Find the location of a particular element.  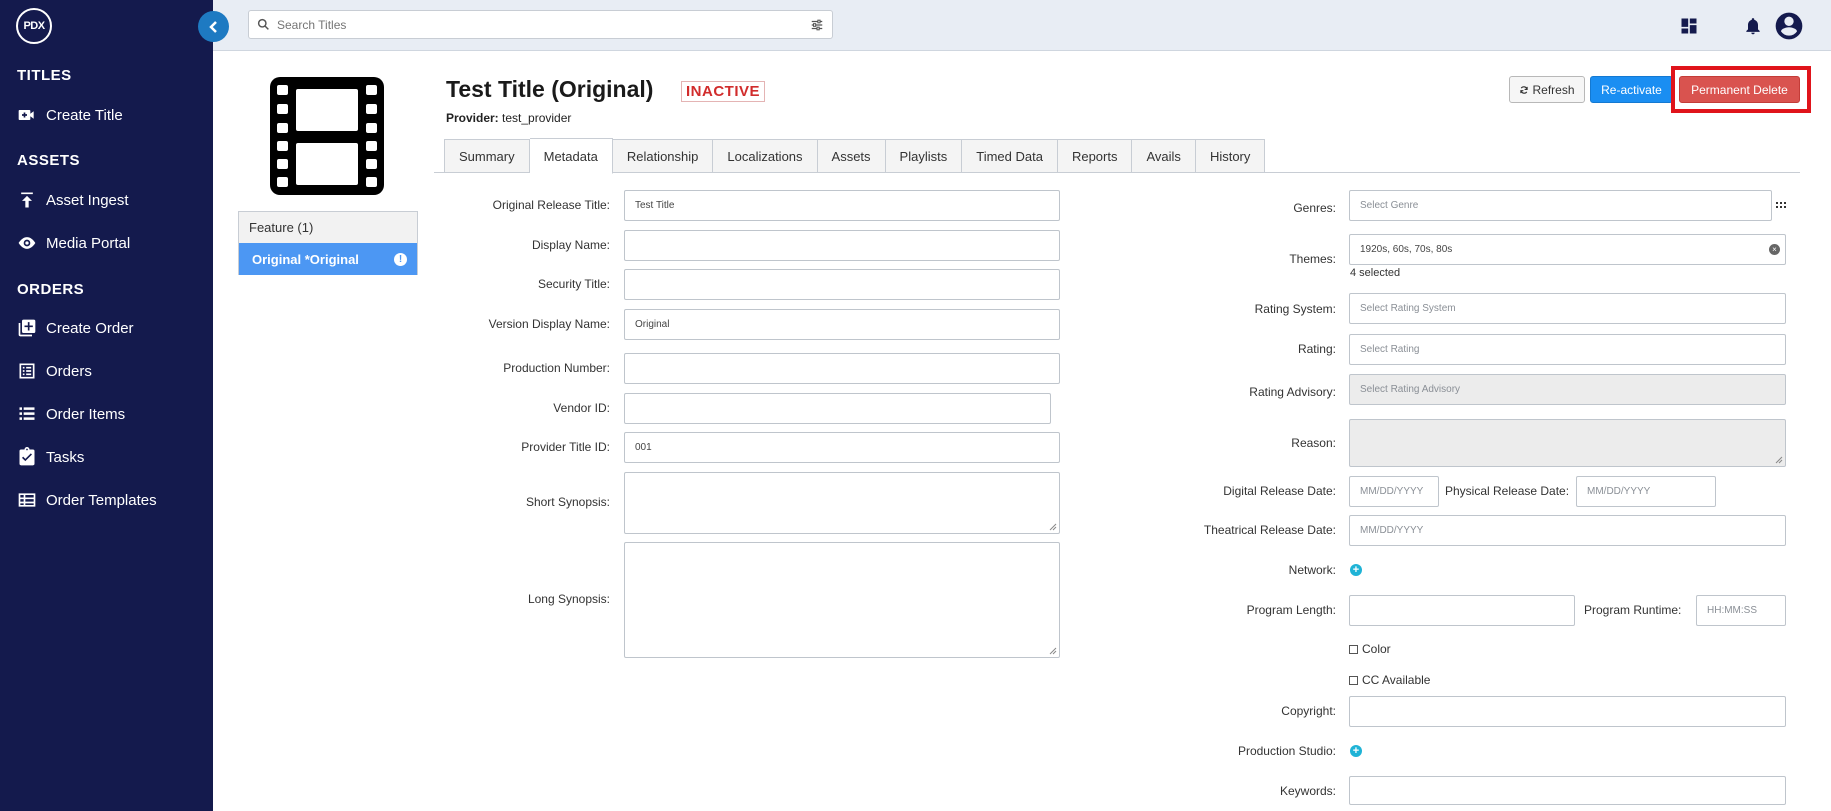

grid-dots-icon is located at coordinates (1781, 205).